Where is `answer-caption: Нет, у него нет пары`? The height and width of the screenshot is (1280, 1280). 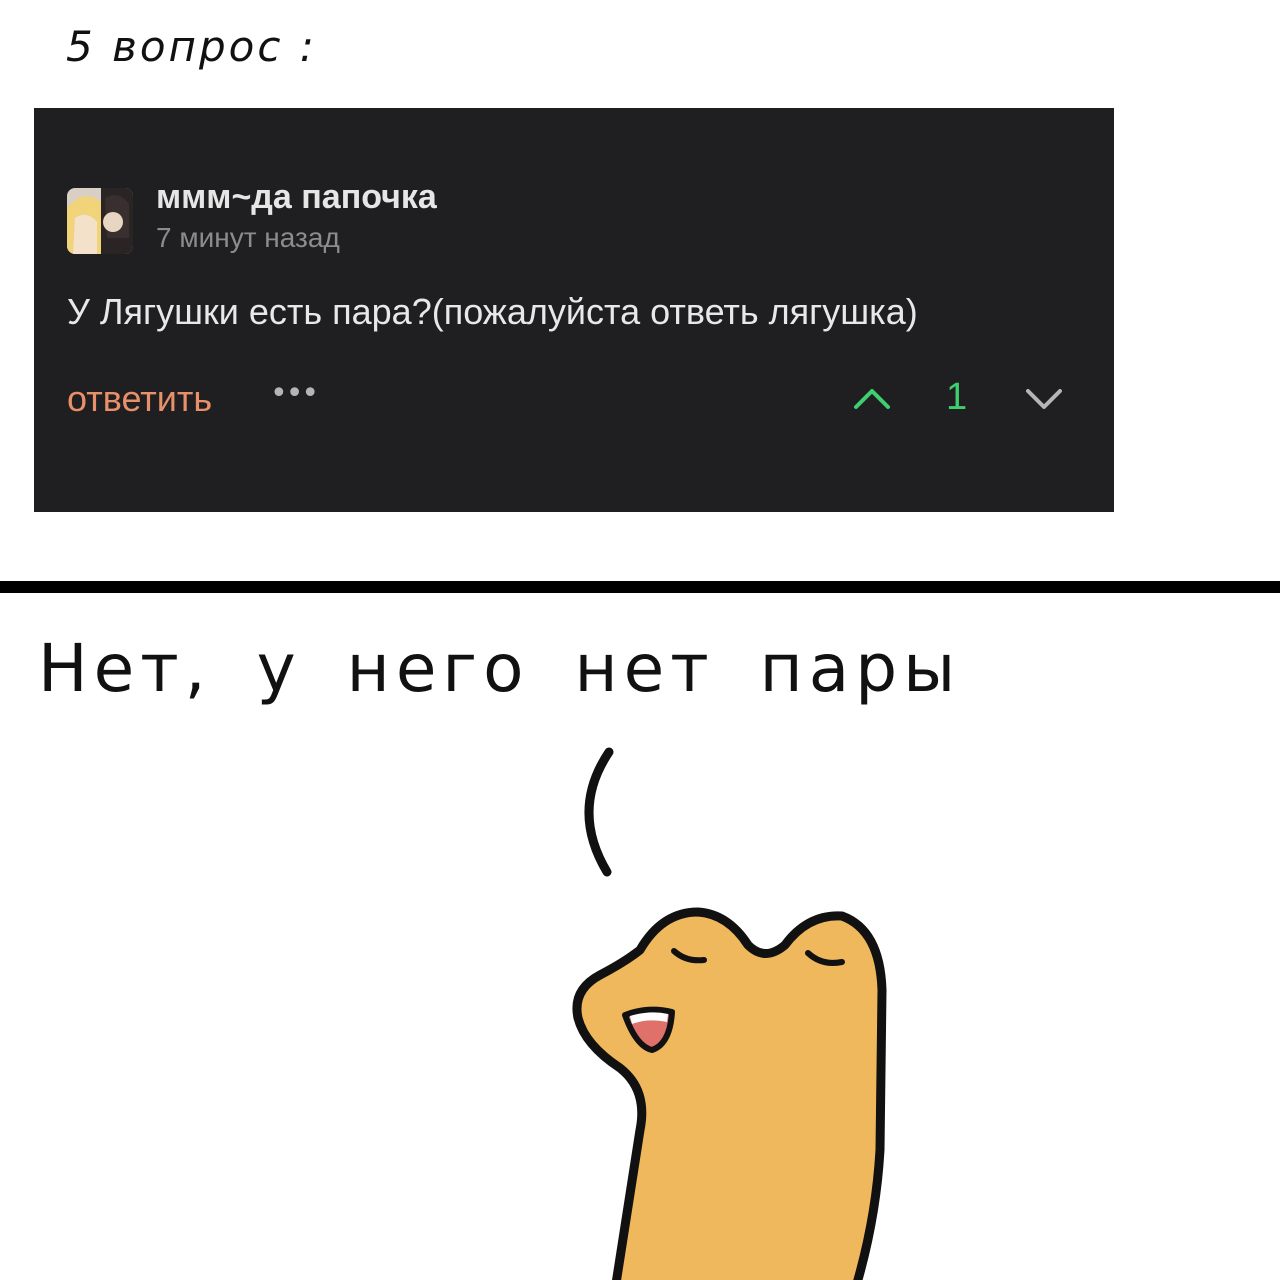 answer-caption: Нет, у него нет пары is located at coordinates (500, 668).